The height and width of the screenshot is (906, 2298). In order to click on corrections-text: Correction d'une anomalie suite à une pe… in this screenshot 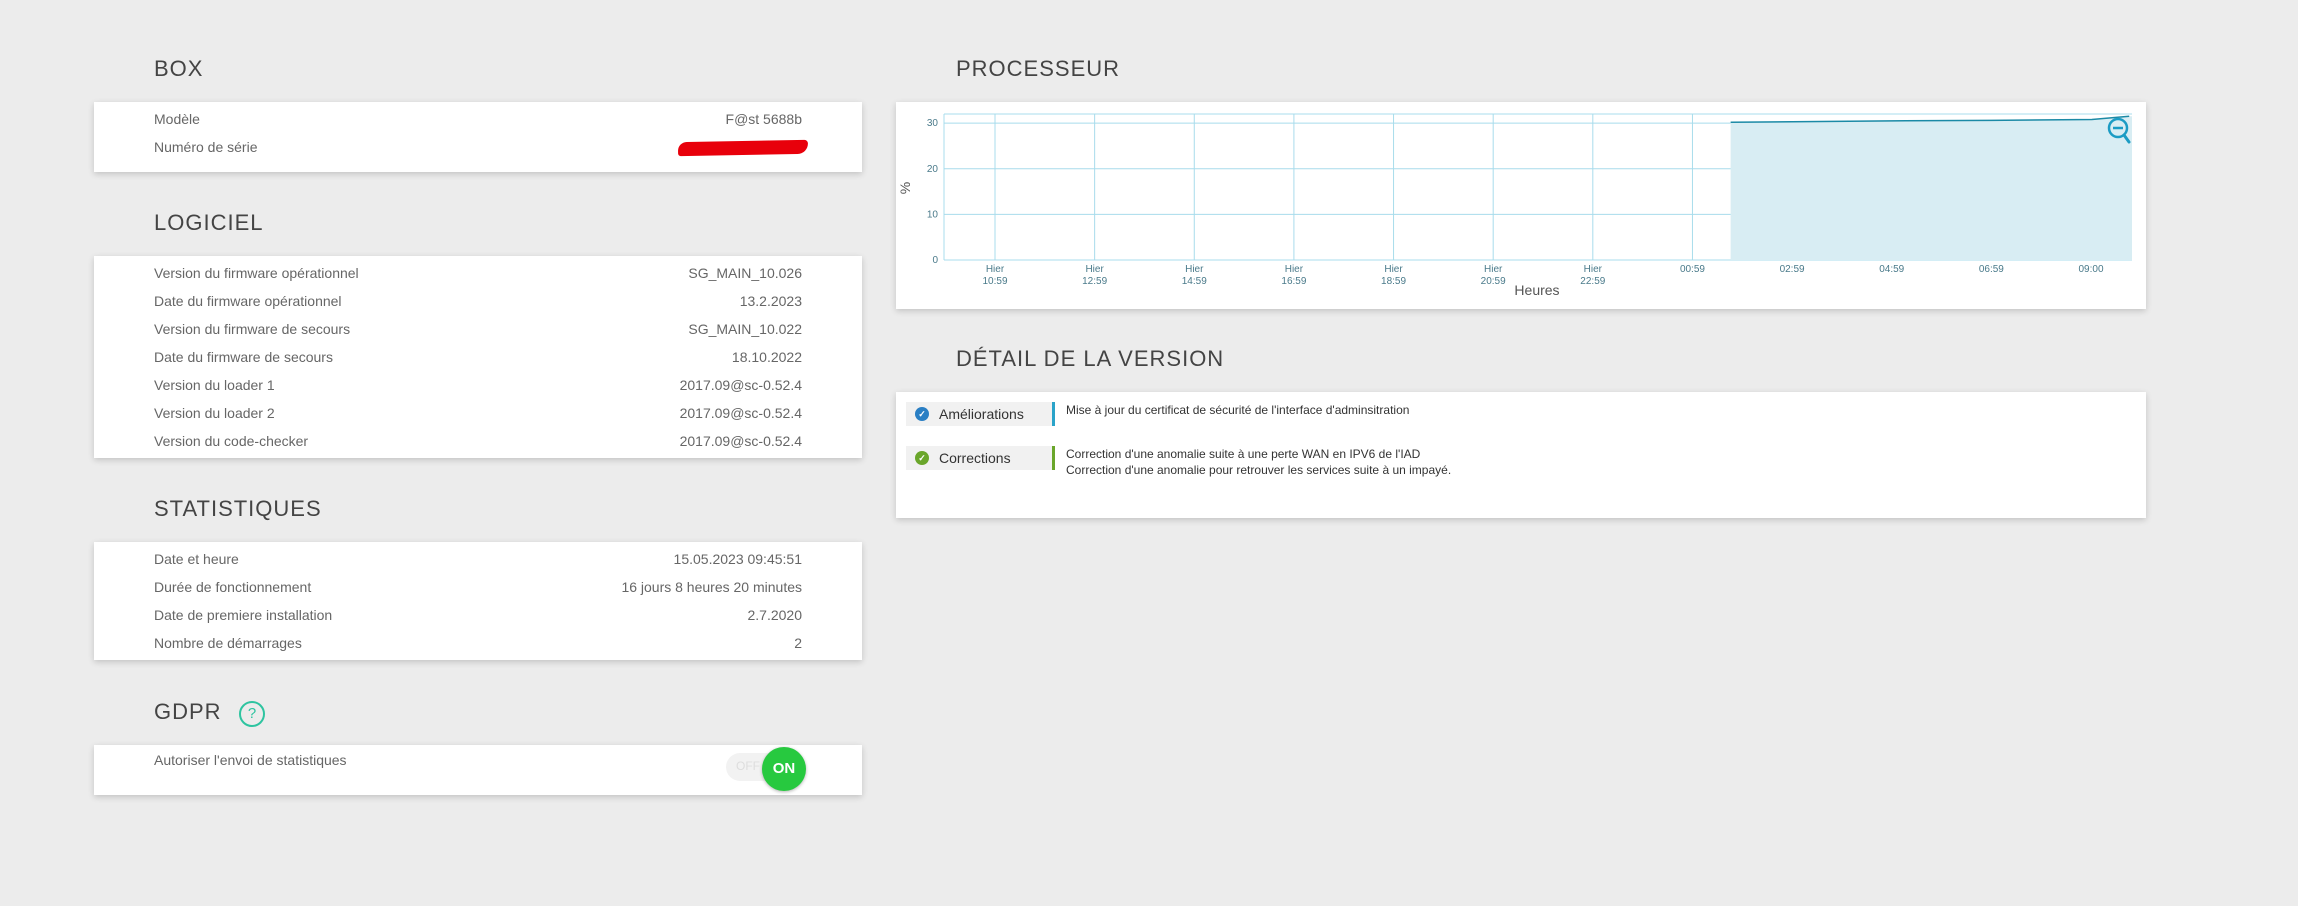, I will do `click(1258, 462)`.